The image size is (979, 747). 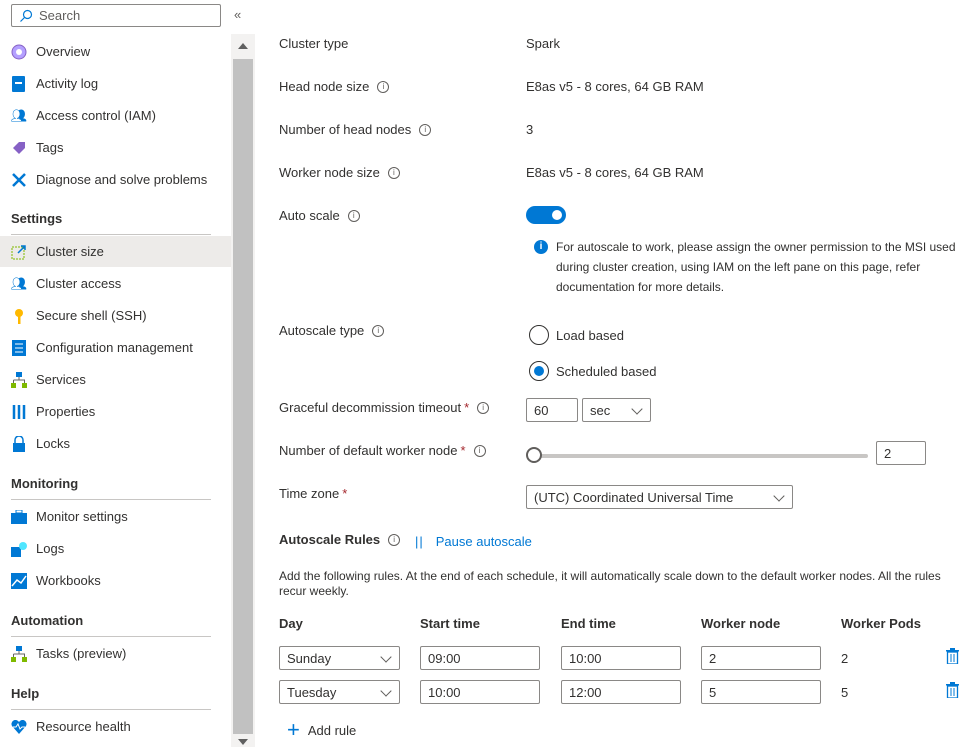 I want to click on label: Cluster size, so click(x=70, y=251).